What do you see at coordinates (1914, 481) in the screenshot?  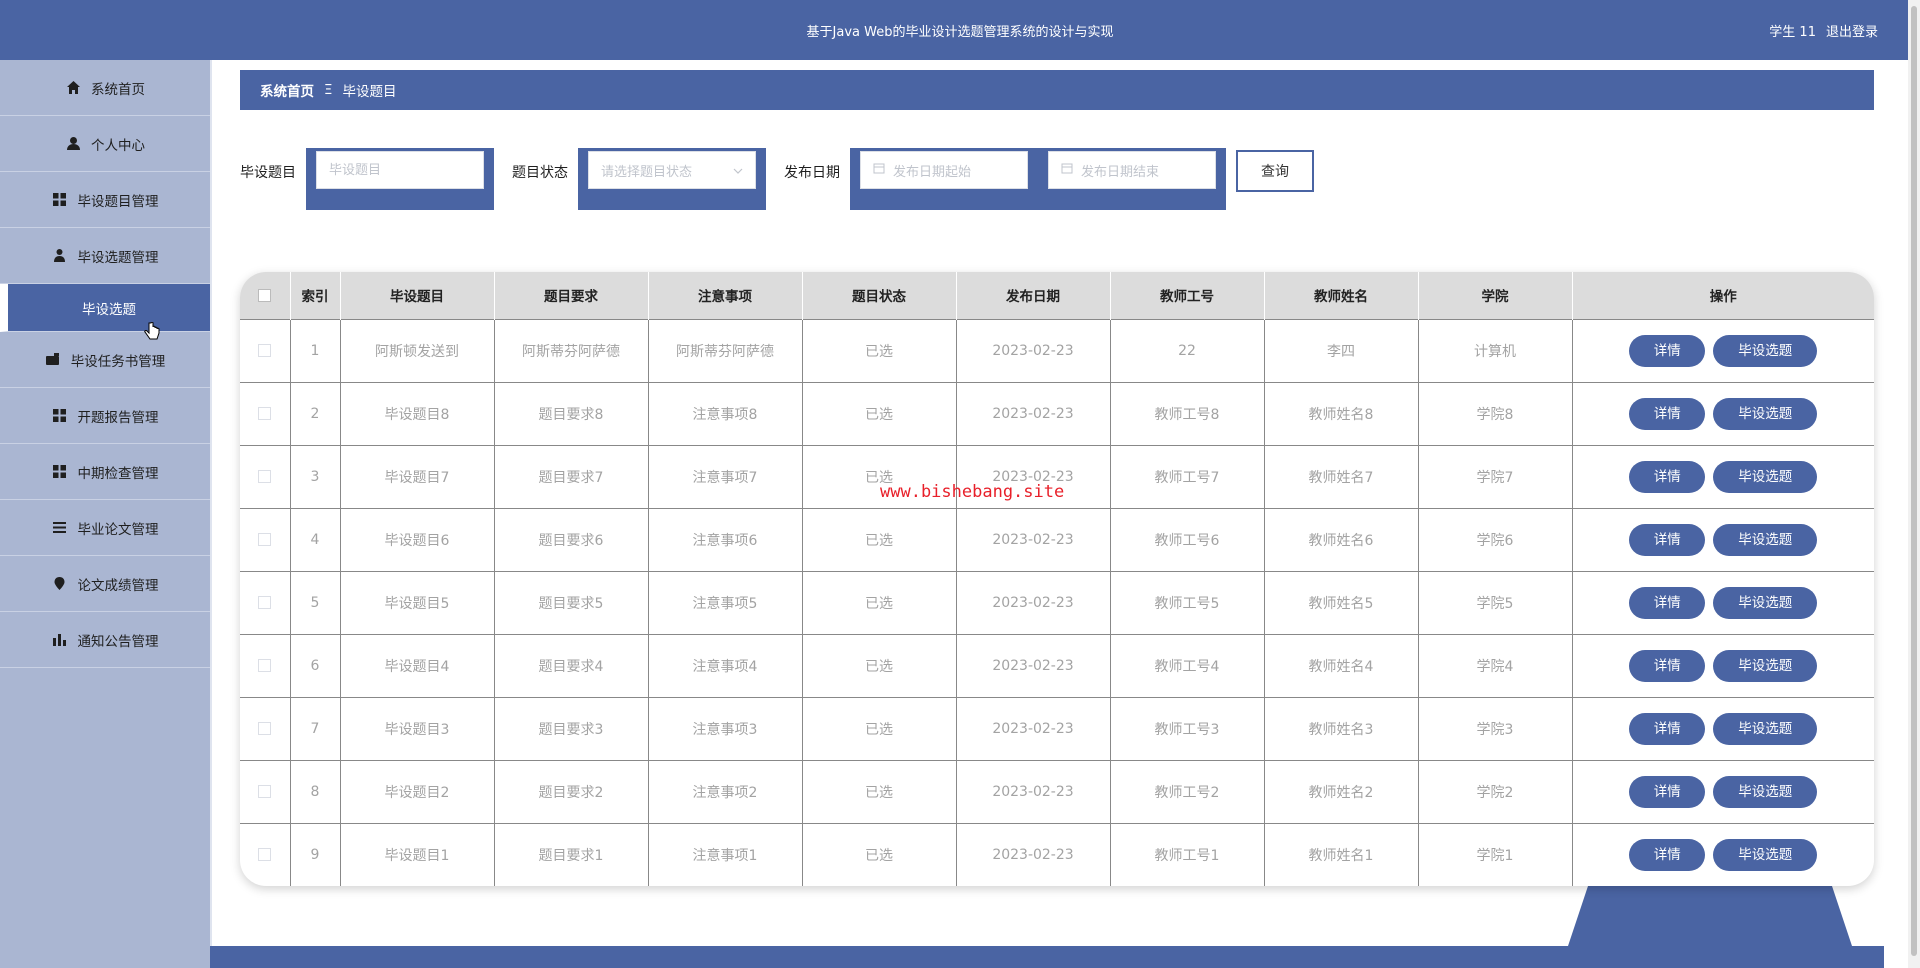 I see `scrollbar-thumb` at bounding box center [1914, 481].